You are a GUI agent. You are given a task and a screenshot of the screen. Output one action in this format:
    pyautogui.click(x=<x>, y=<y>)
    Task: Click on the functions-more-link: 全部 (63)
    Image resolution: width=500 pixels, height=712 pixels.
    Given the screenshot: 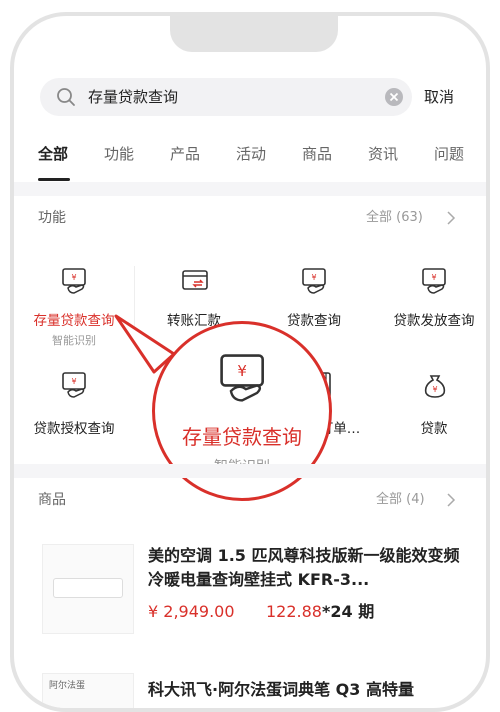 What is the action you would take?
    pyautogui.click(x=394, y=218)
    